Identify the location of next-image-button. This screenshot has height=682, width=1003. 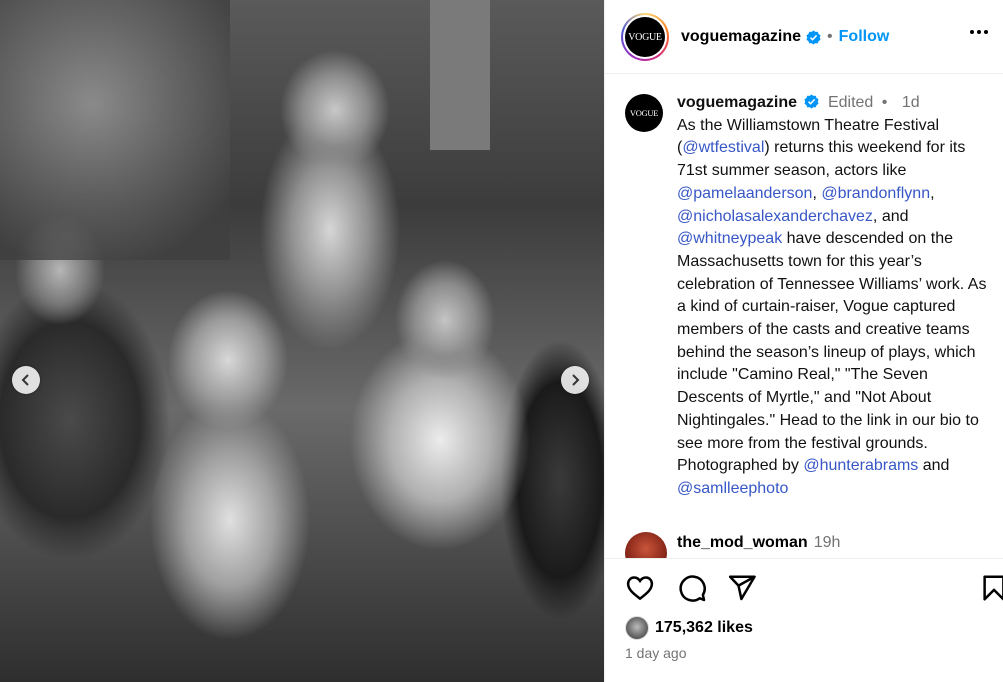
(575, 380).